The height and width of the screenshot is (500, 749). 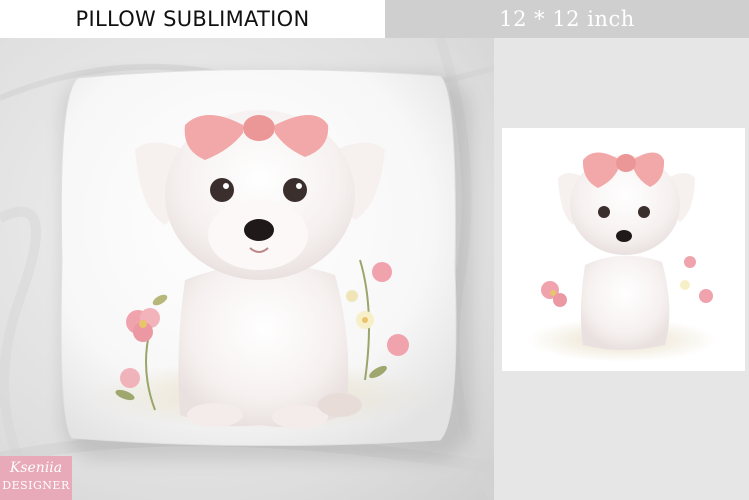 I want to click on logo-line-2: DESIGNER, so click(x=36, y=485).